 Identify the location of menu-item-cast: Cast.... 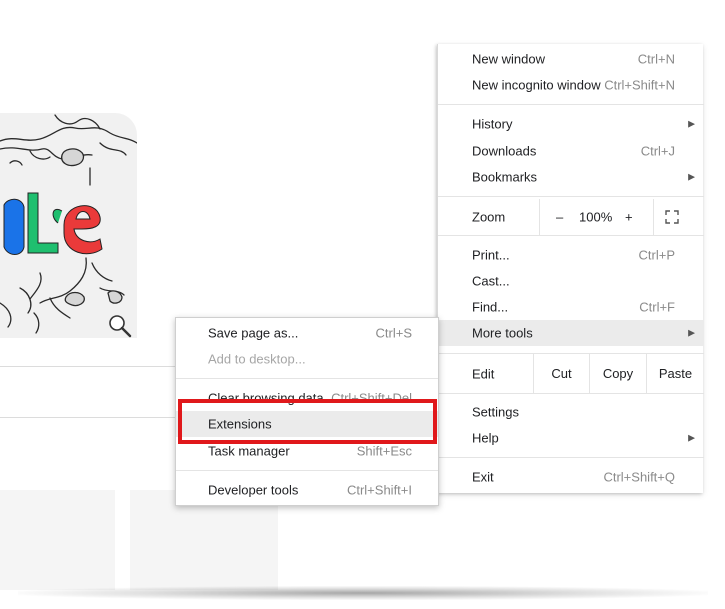
(571, 281).